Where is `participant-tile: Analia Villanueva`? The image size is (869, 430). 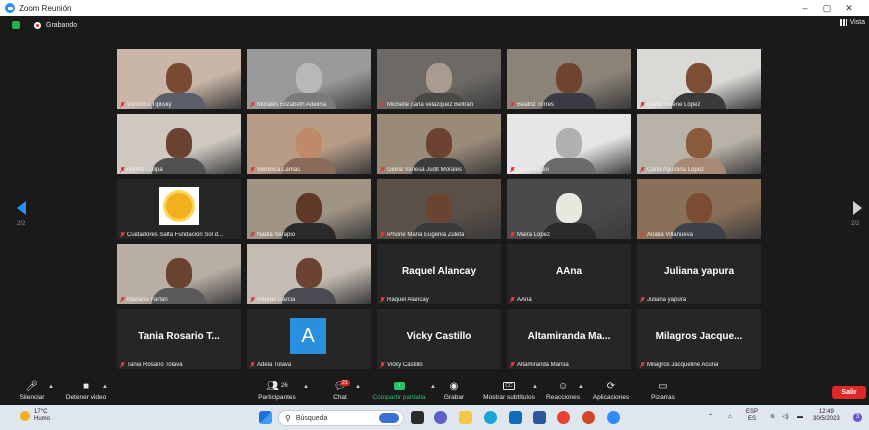 participant-tile: Analia Villanueva is located at coordinates (699, 209).